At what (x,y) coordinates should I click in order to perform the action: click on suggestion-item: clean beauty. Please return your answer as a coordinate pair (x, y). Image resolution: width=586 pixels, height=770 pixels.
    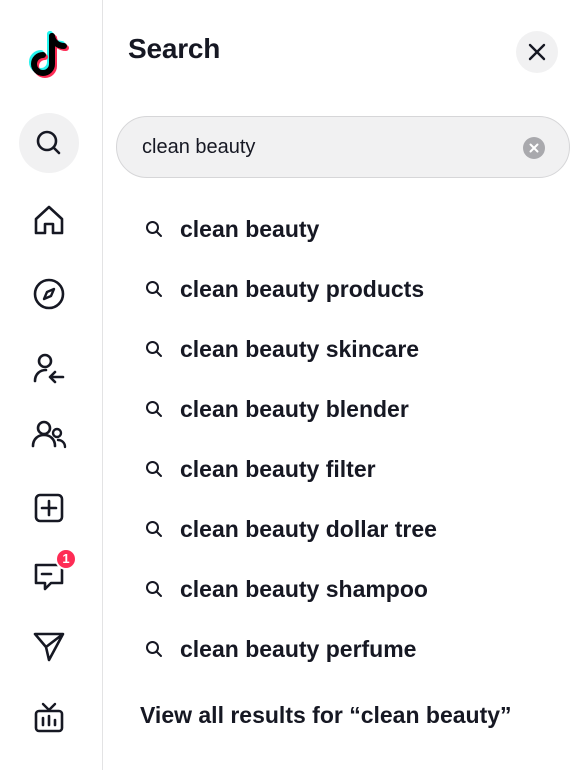
    Looking at the image, I should click on (290, 229).